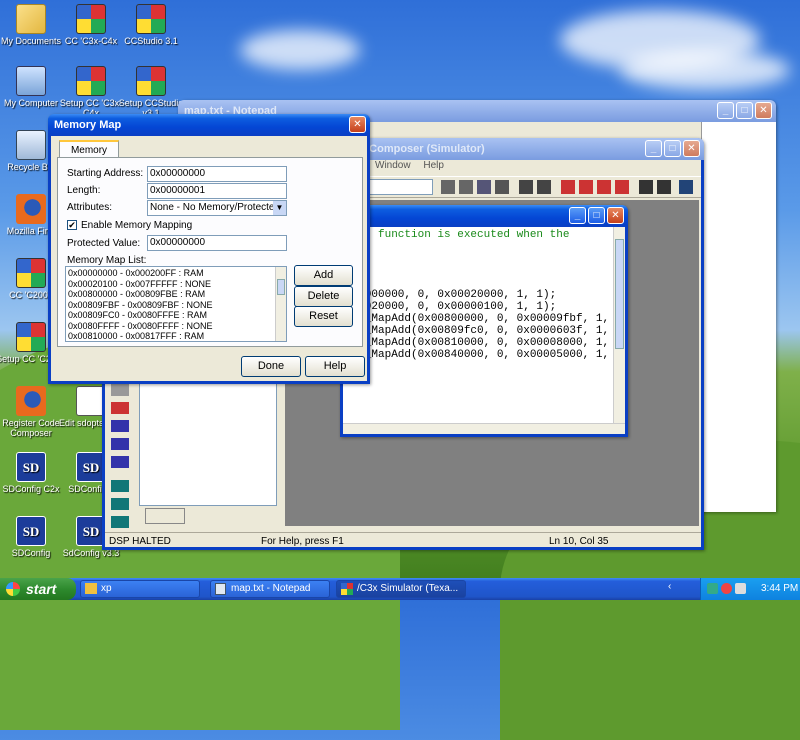 The width and height of the screenshot is (800, 740). I want to click on list-item: 0x00020100 - 0x007FFFFF : NONE, so click(176, 284).